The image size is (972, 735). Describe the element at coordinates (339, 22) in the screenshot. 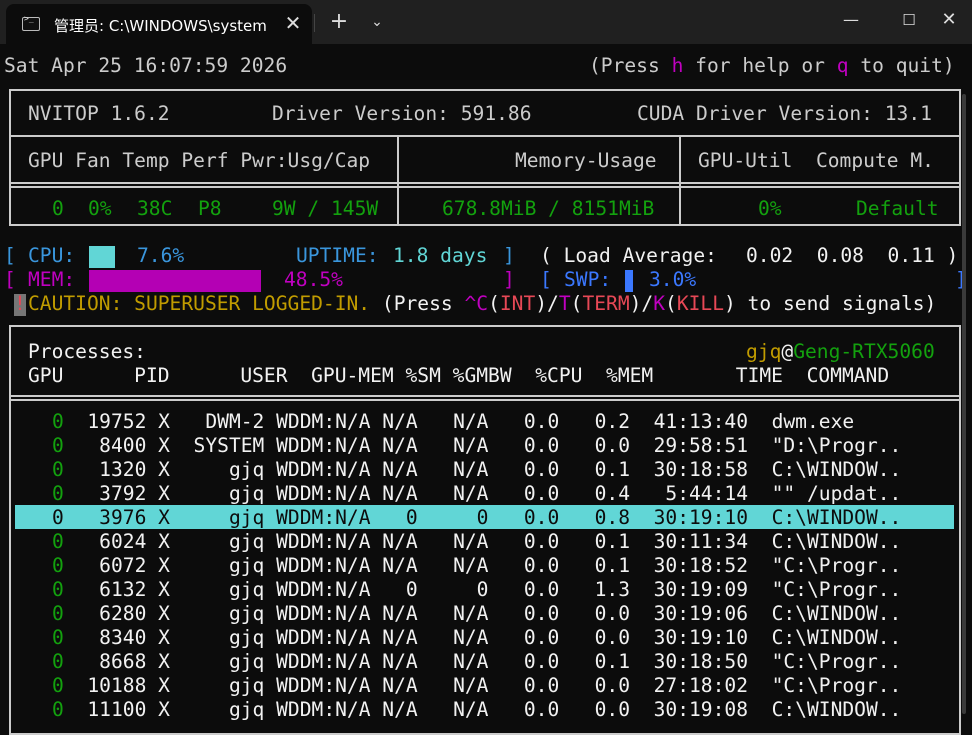

I see `new-tab-button: +` at that location.